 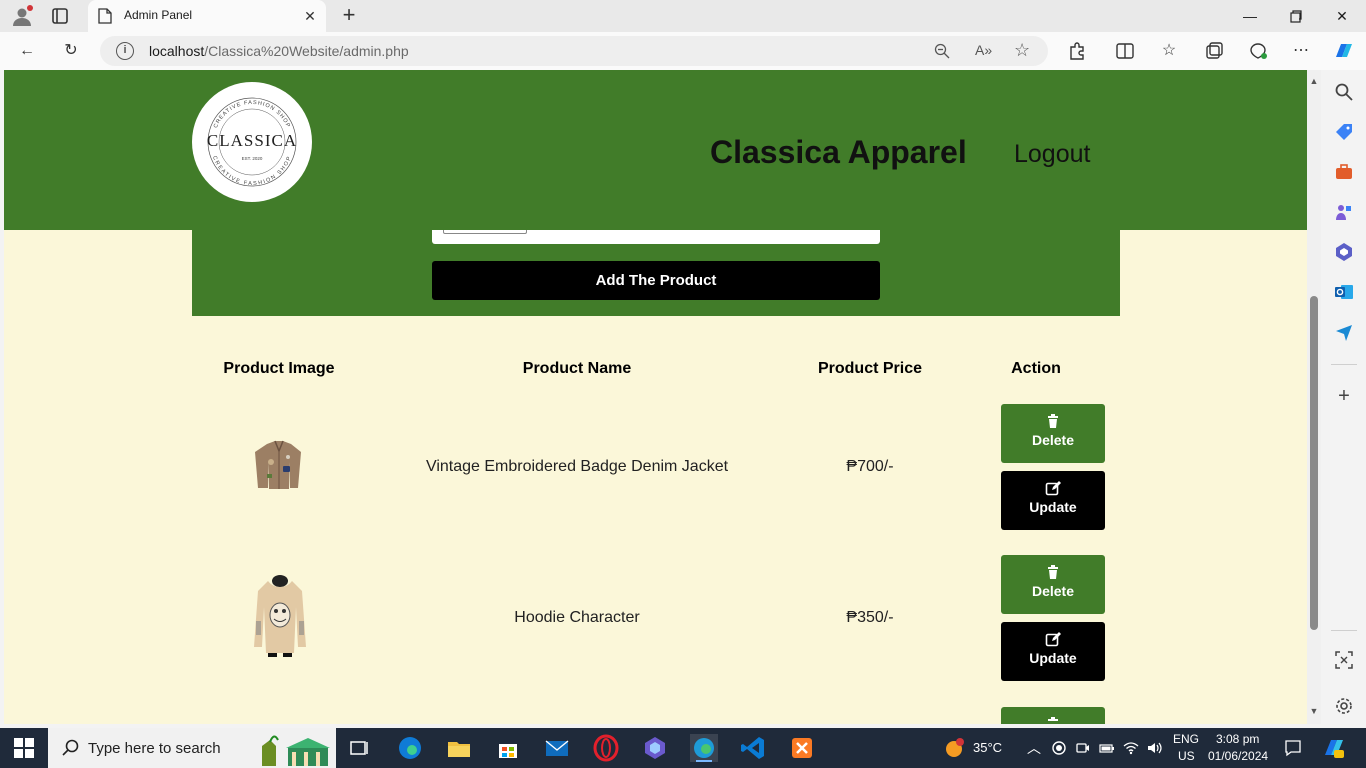 What do you see at coordinates (987, 747) in the screenshot?
I see `weather-temp: 35°C` at bounding box center [987, 747].